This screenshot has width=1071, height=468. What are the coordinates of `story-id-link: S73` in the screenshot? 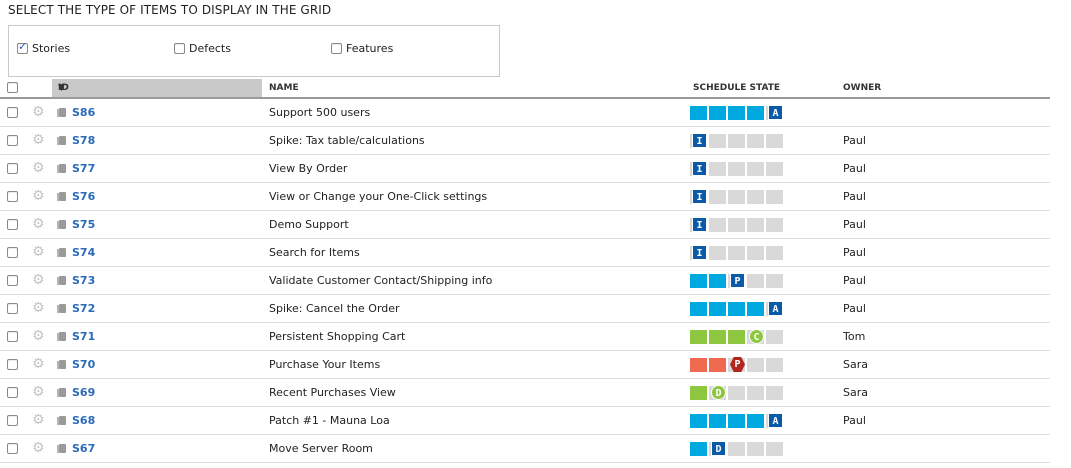 It's located at (83, 280).